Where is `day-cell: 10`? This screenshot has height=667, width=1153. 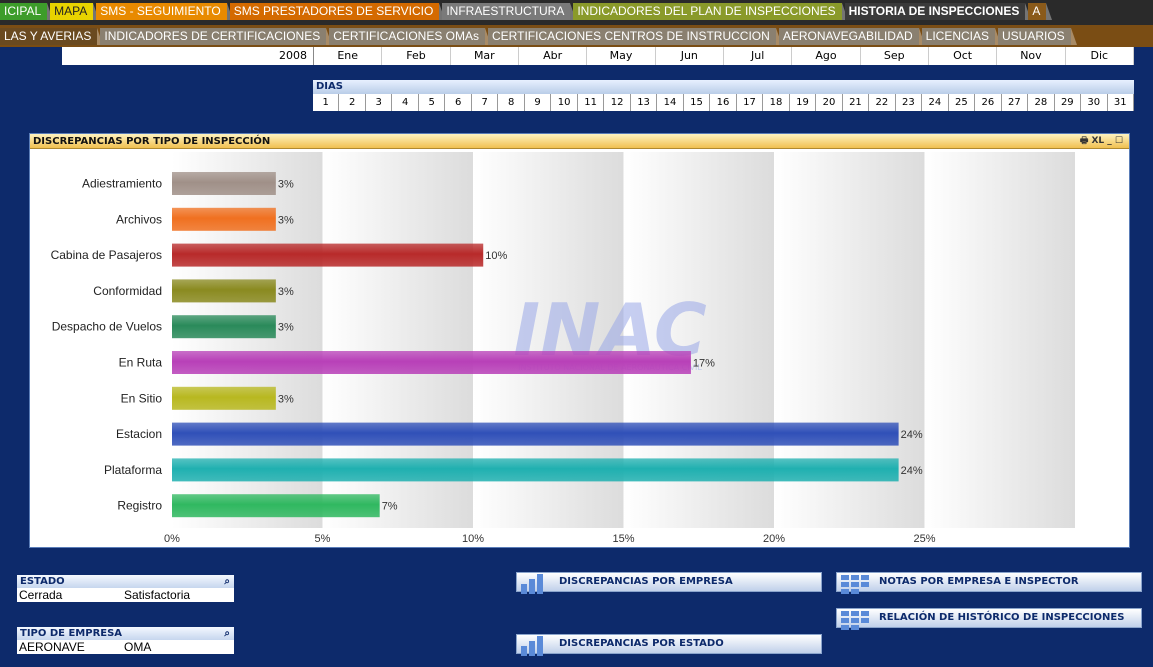
day-cell: 10 is located at coordinates (564, 102).